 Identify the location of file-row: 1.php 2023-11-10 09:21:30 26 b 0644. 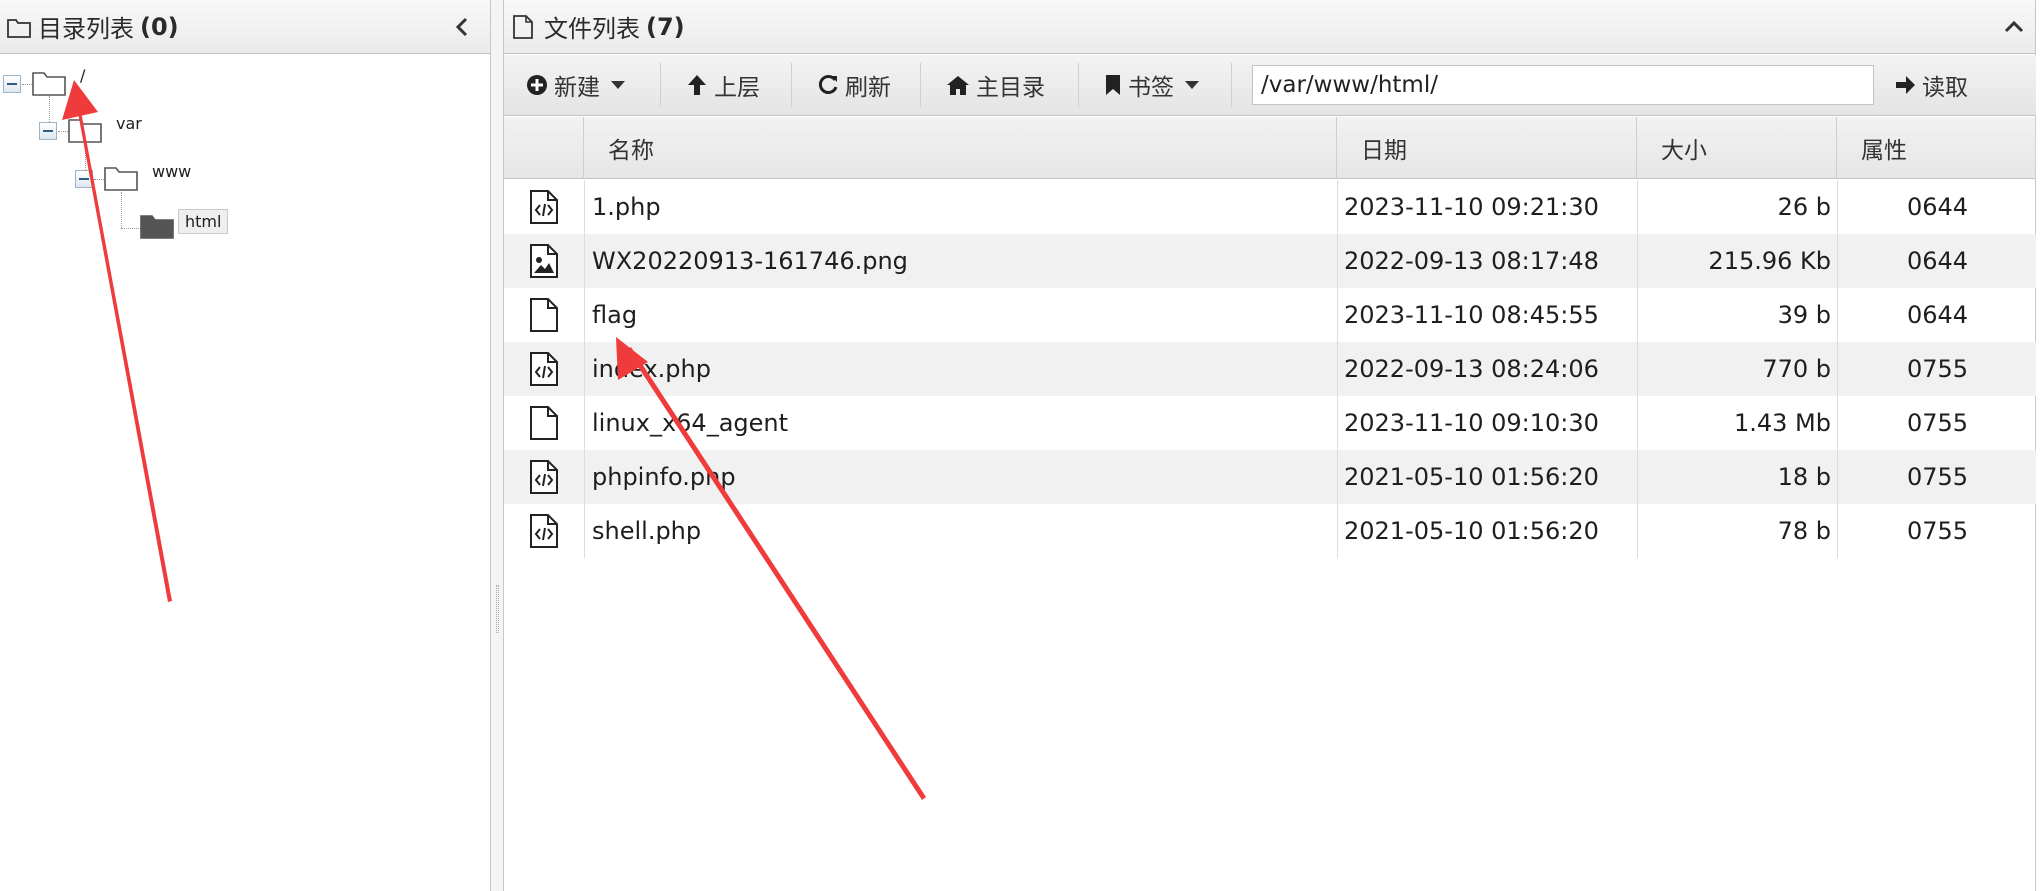
(1270, 207).